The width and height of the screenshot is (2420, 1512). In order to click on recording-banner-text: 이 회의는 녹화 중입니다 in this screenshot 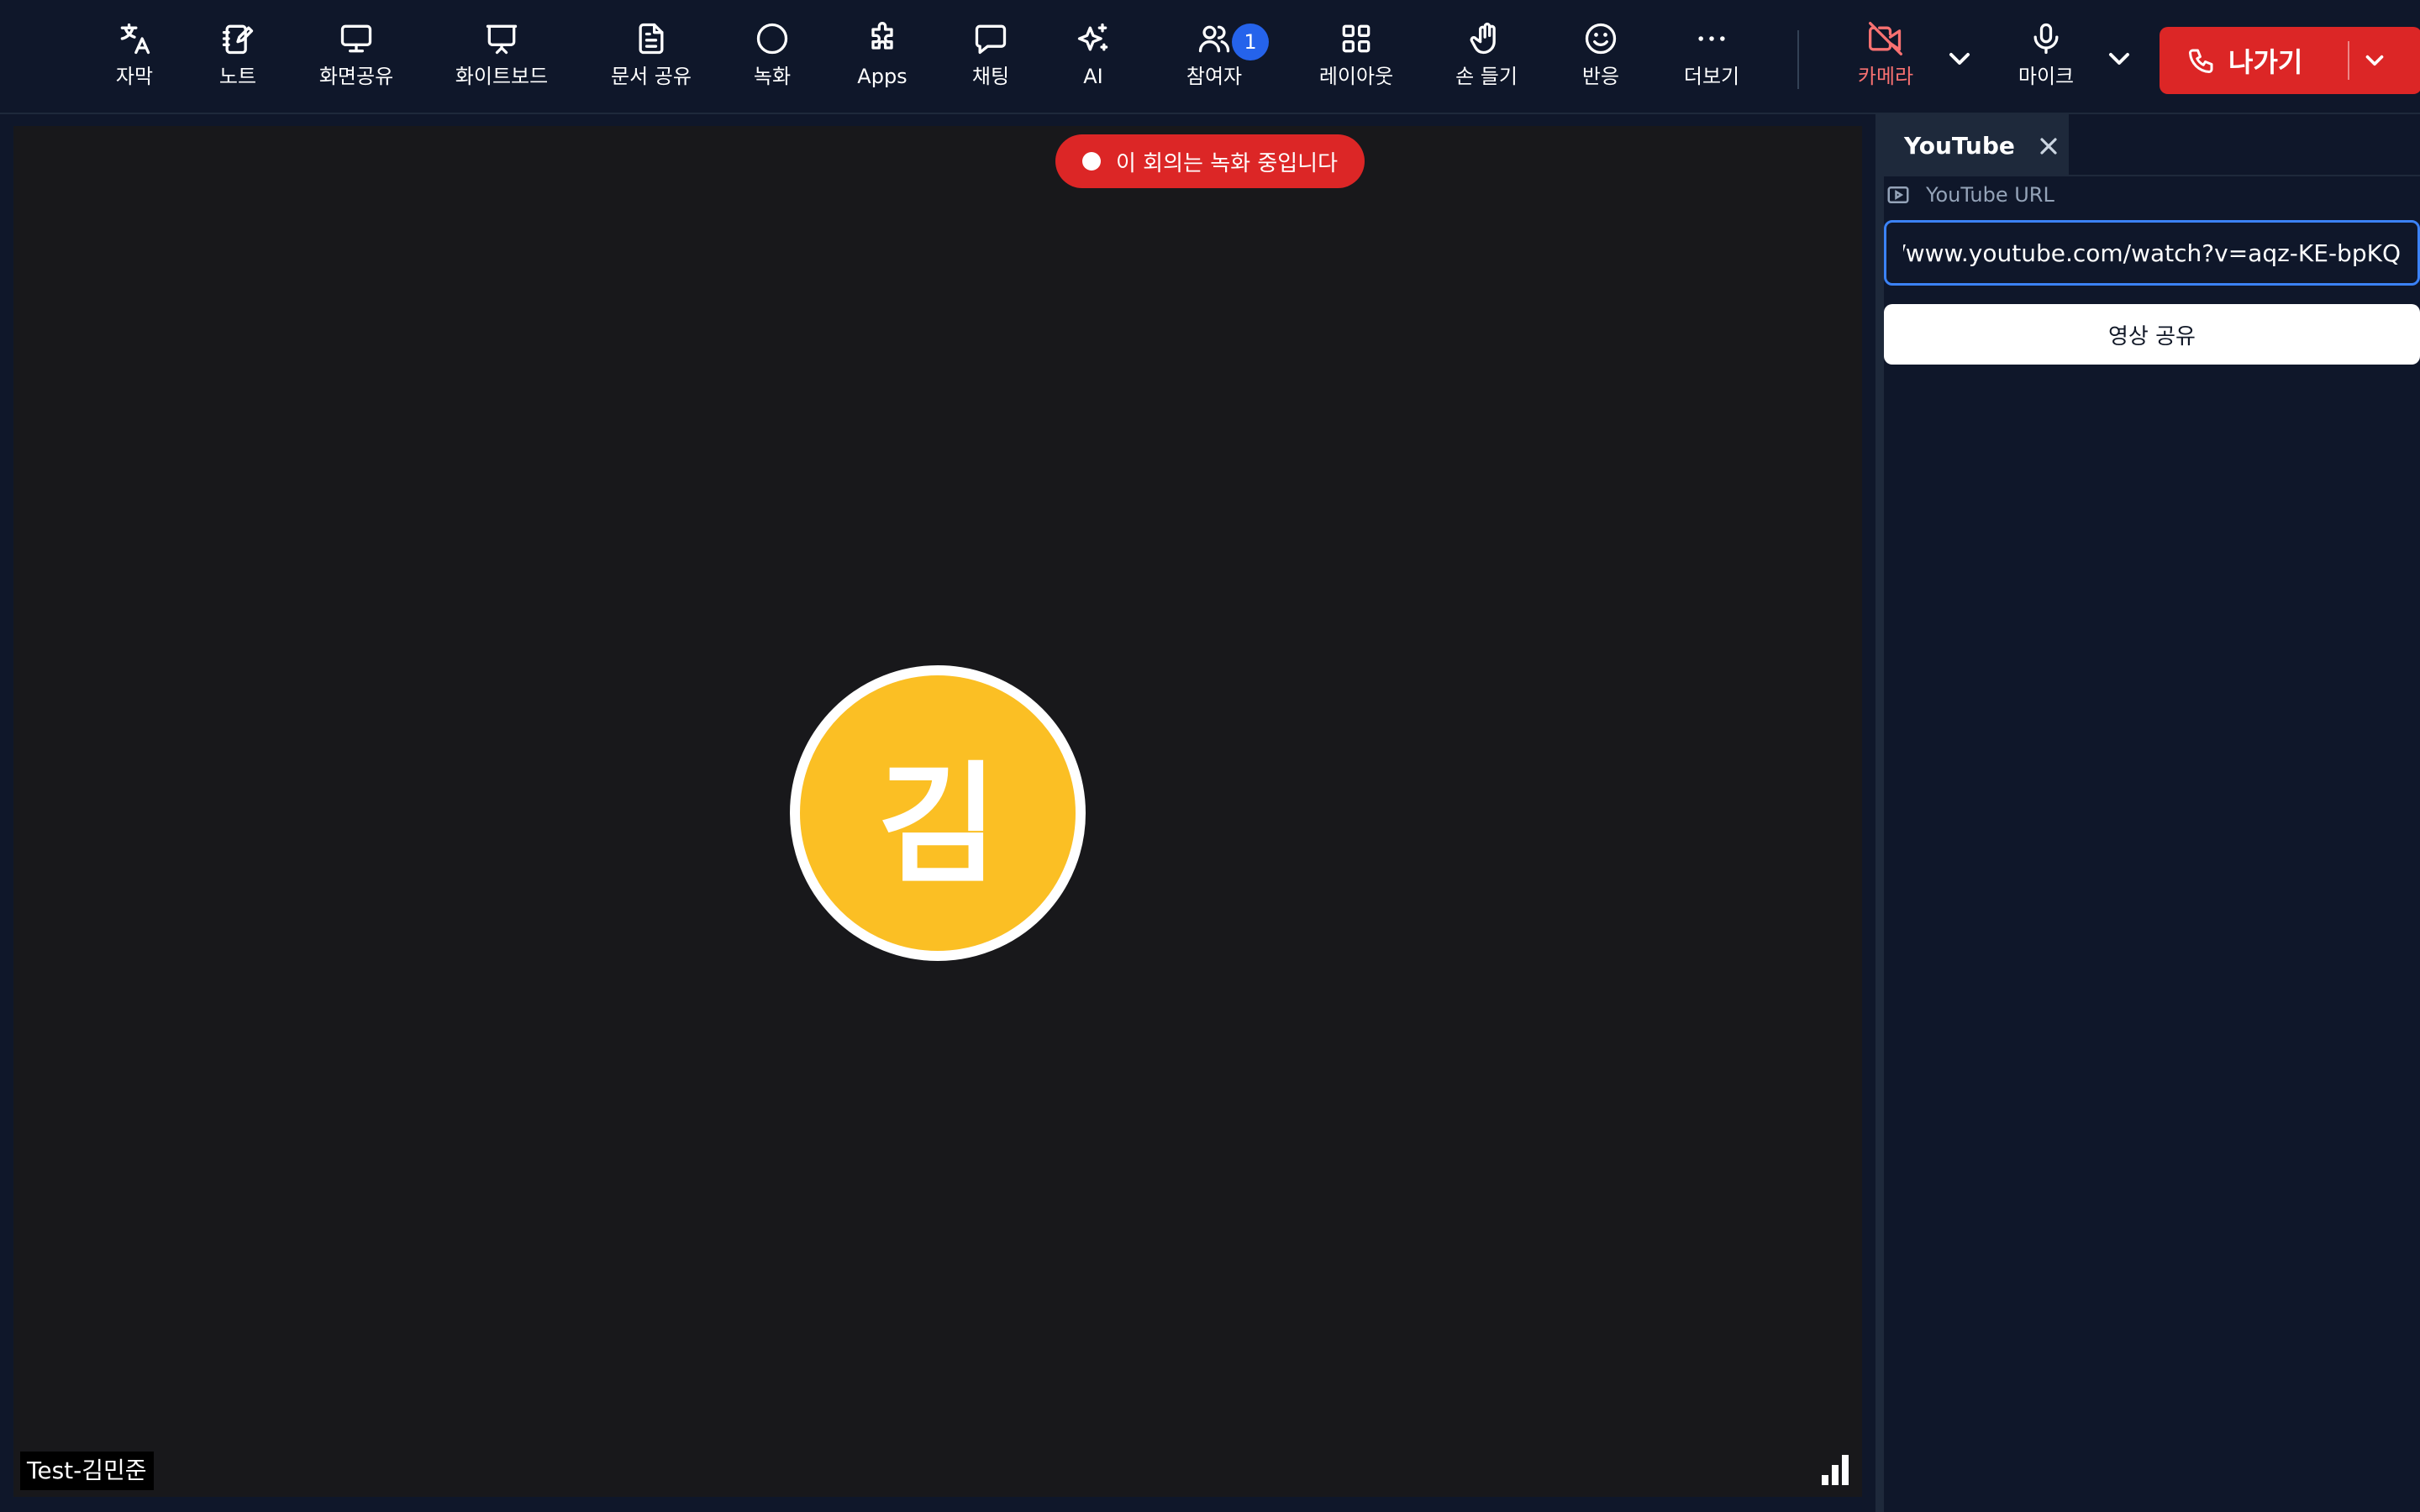, I will do `click(1227, 163)`.